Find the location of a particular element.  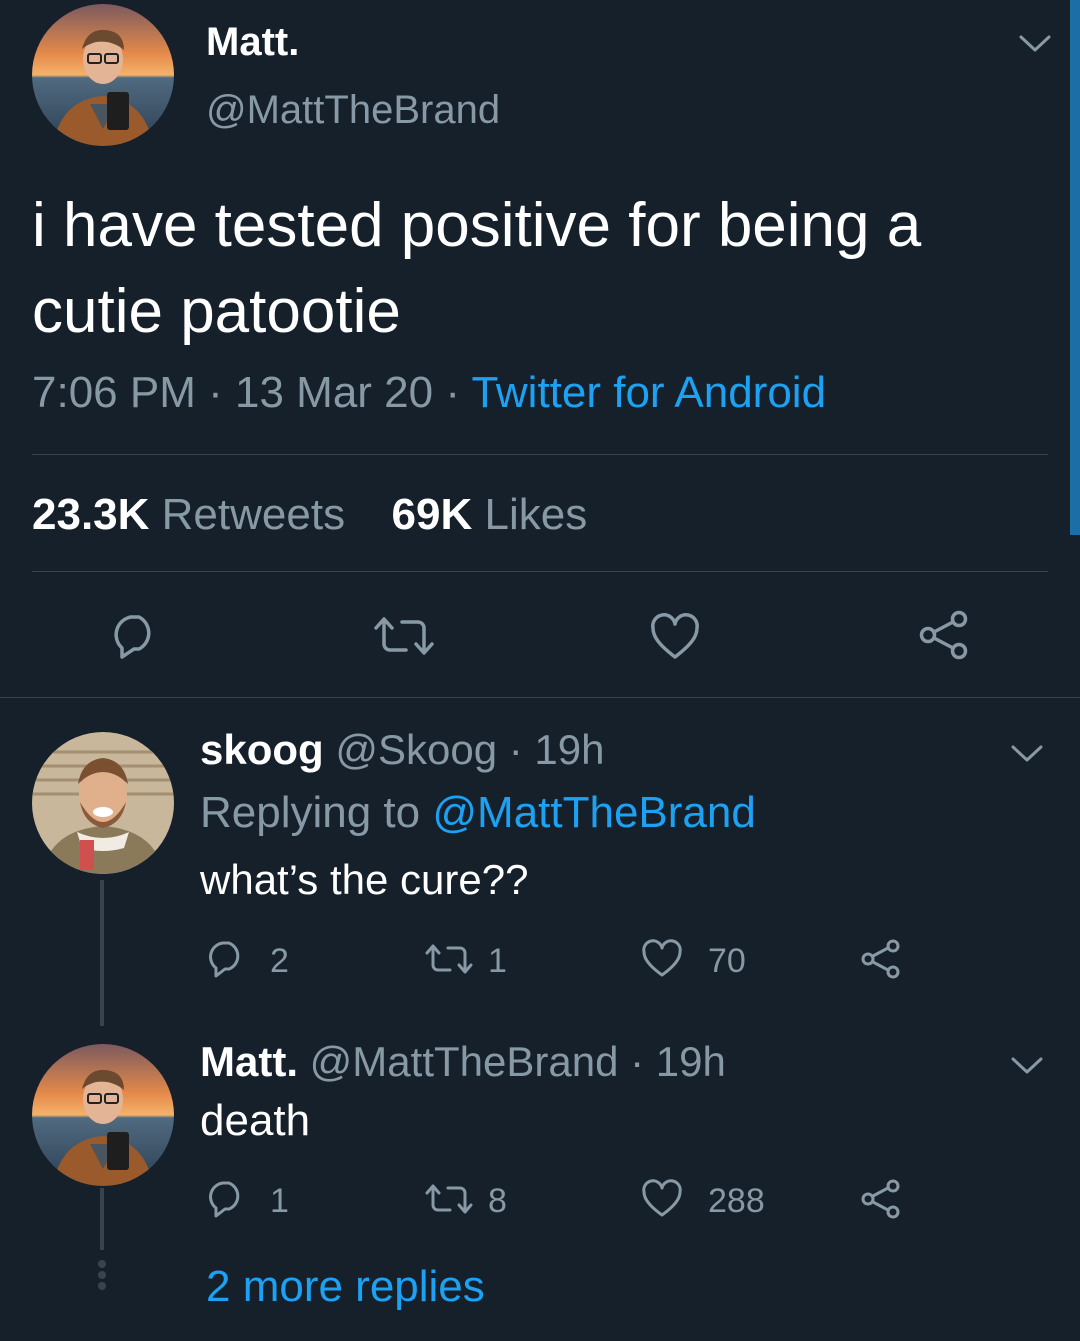

reply-display-name: Matt. is located at coordinates (249, 1061).